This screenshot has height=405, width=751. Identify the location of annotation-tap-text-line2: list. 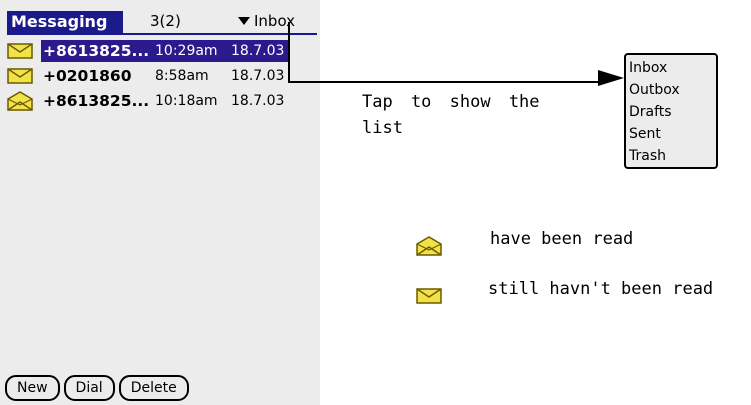
(382, 128).